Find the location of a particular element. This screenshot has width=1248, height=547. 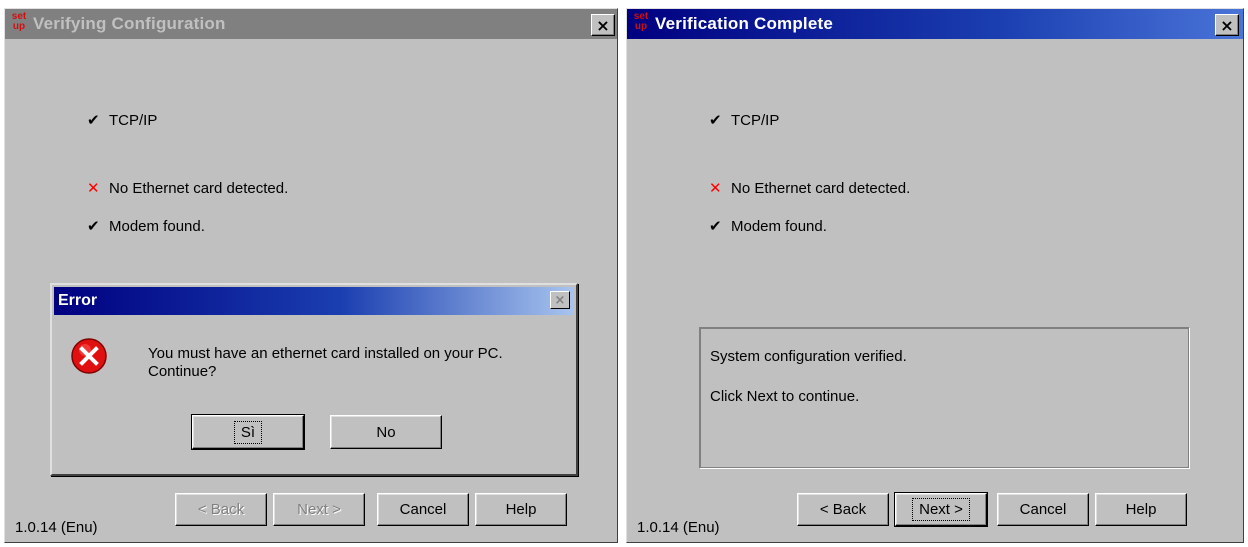

title-bar: set up Verifying Configuration × is located at coordinates (311, 24).